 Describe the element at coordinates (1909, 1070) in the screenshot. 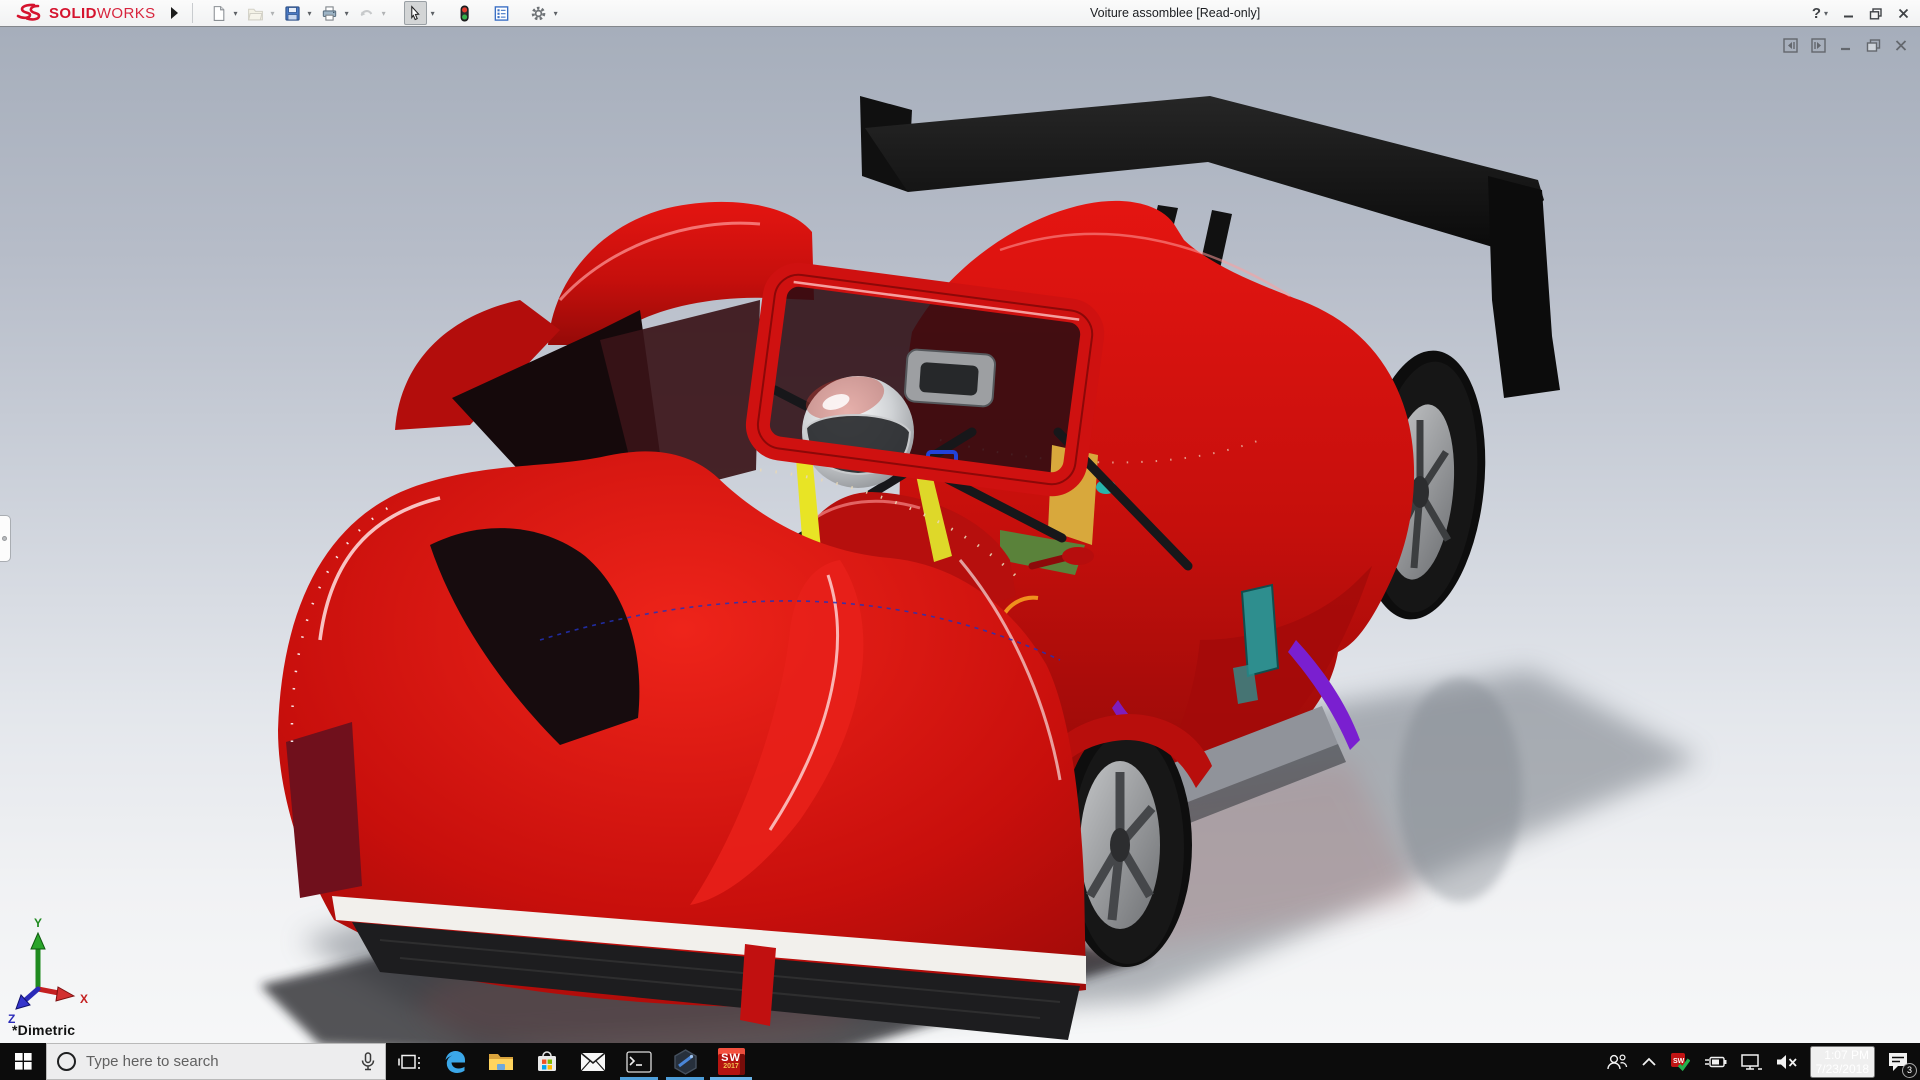

I see `notification-badge: 3` at that location.